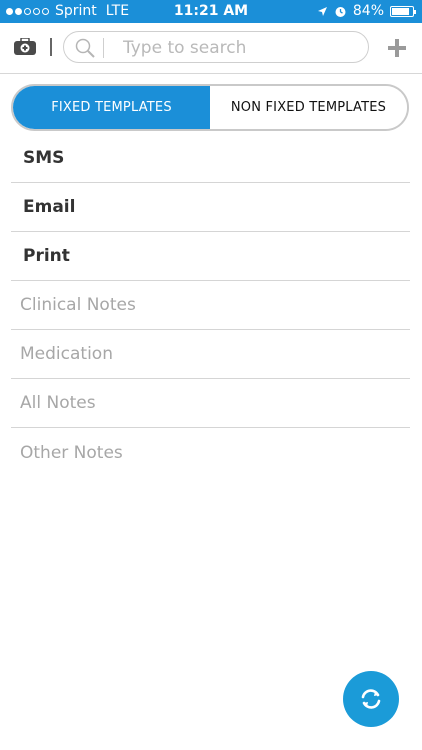 The width and height of the screenshot is (422, 750). I want to click on battery-percent: 84%, so click(368, 11).